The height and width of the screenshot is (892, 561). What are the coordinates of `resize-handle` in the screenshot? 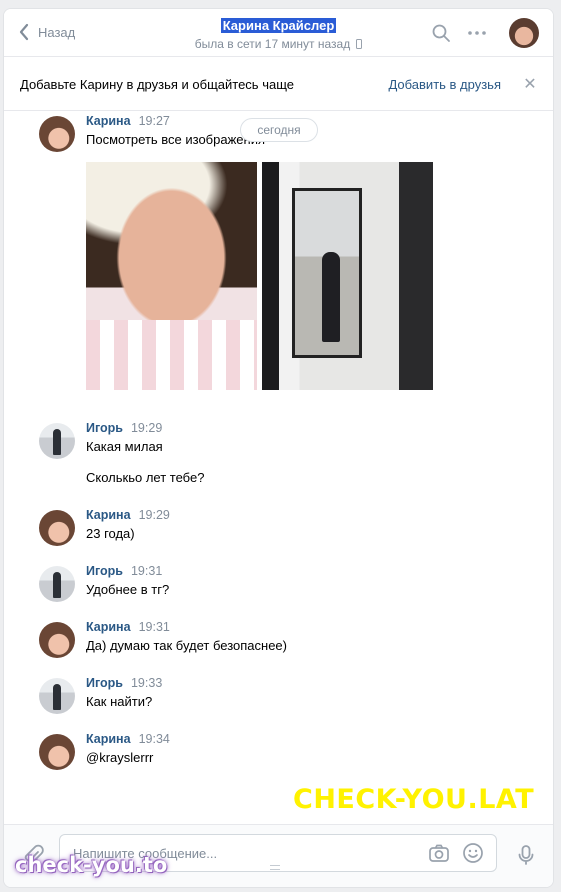 It's located at (275, 867).